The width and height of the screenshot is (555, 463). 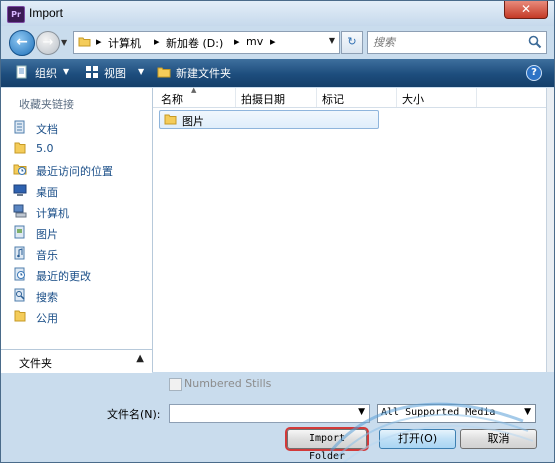 I want to click on command-toolbar: 组织 ▼ 视图 ▼ 新建文件夹 ?, so click(x=277, y=73).